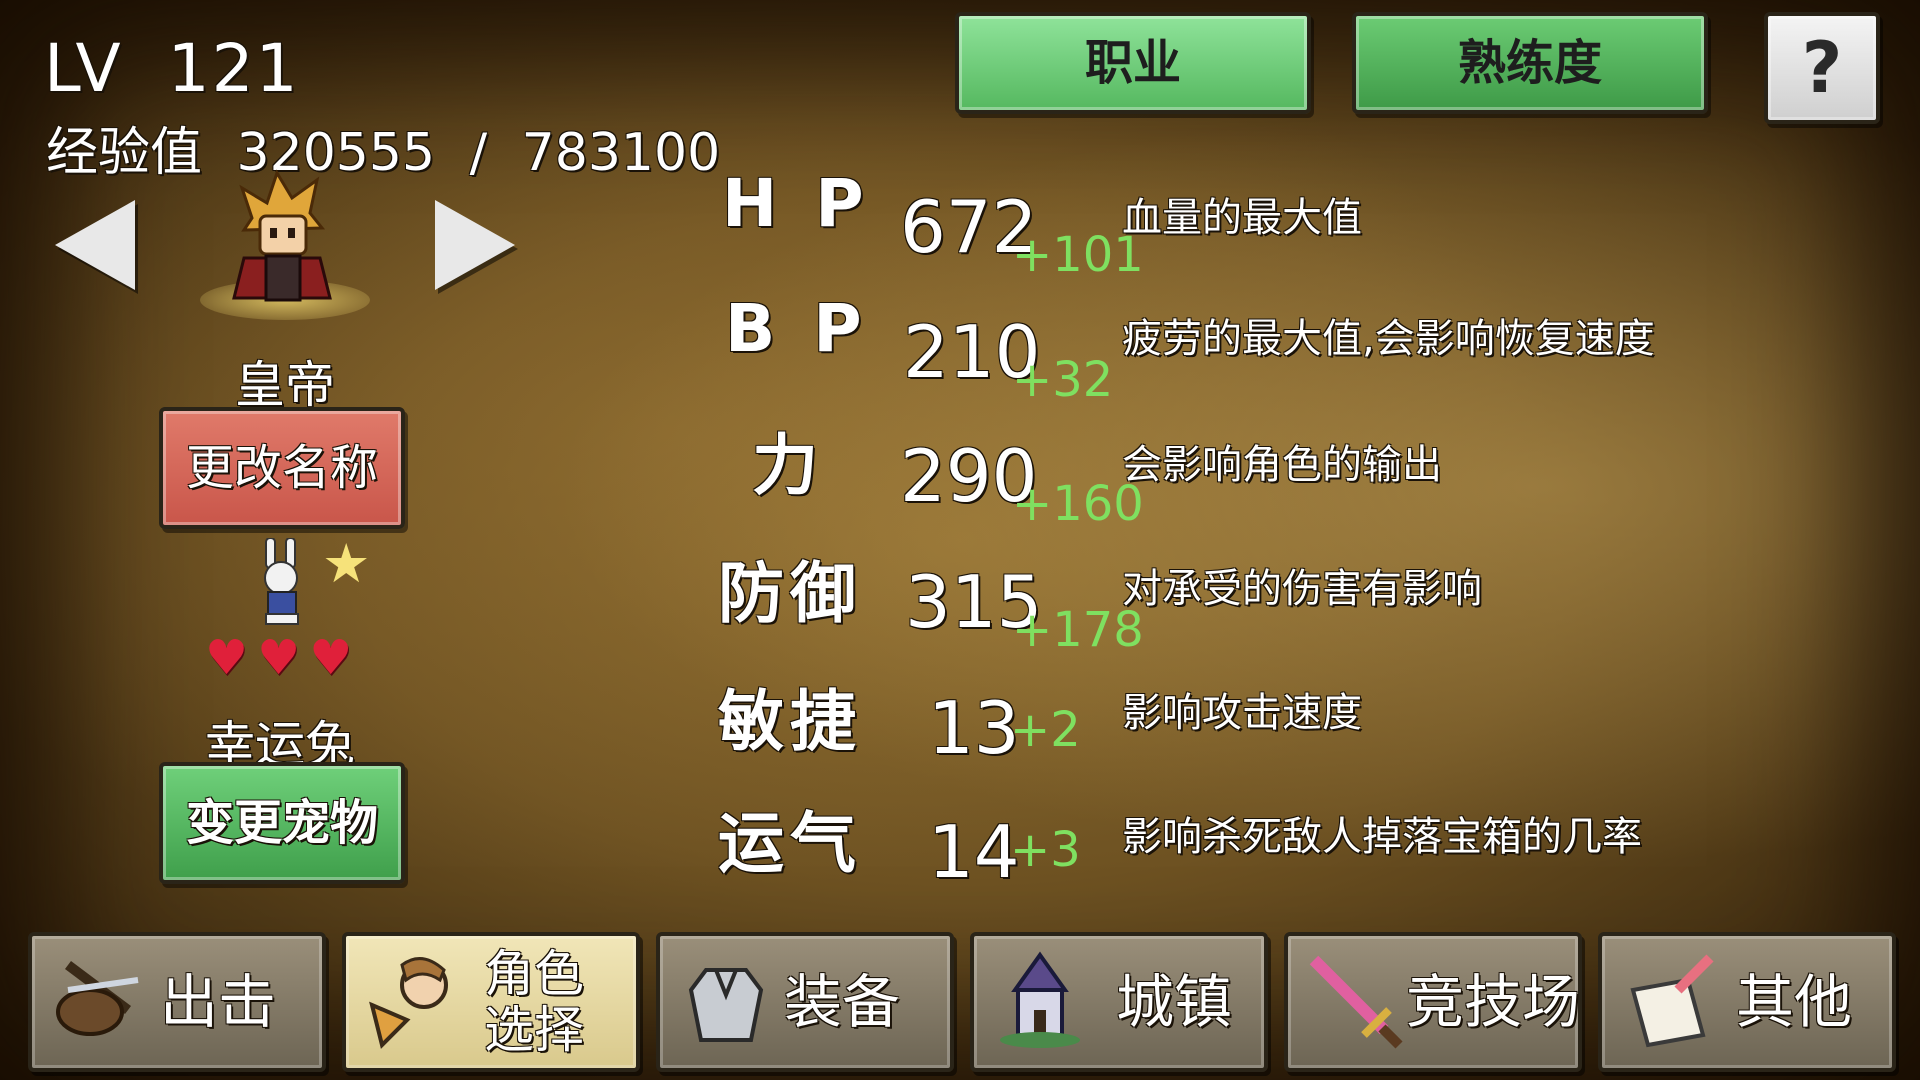  I want to click on stat-bonus: +32, so click(1063, 380).